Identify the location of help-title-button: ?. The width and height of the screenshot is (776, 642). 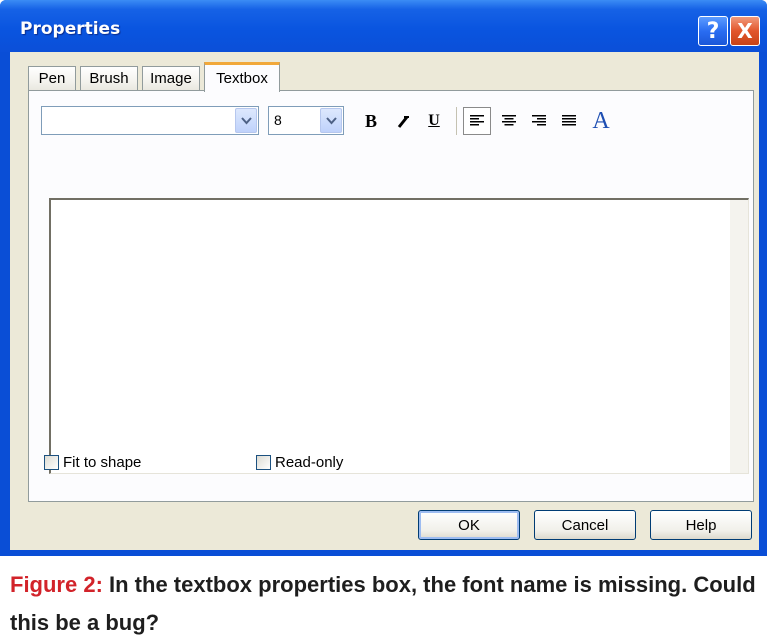
(713, 31).